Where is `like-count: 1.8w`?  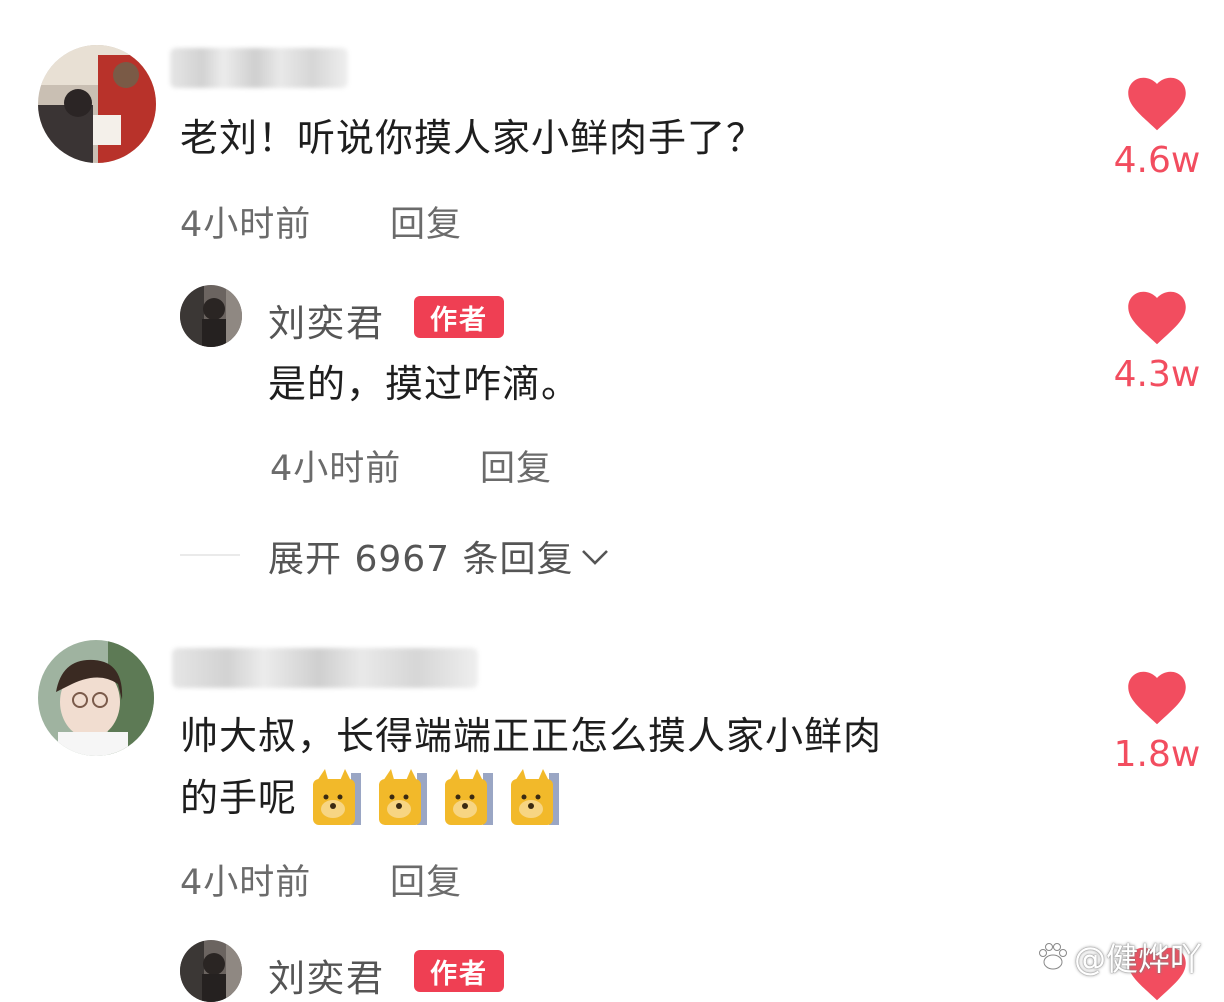
like-count: 1.8w is located at coordinates (1157, 754).